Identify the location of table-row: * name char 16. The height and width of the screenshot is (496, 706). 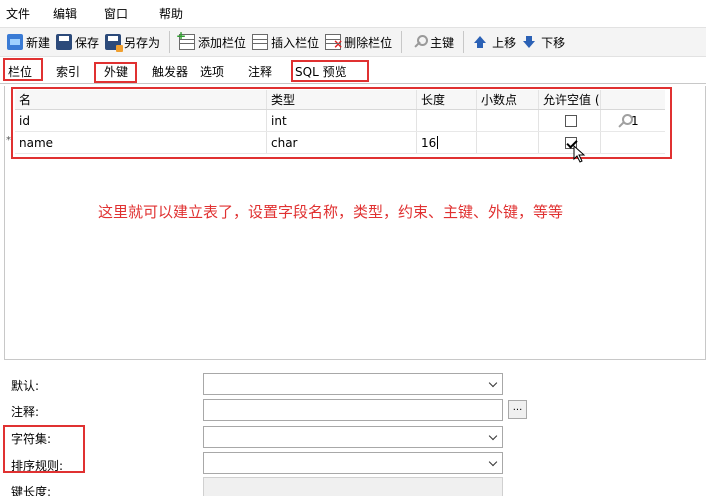
(335, 143).